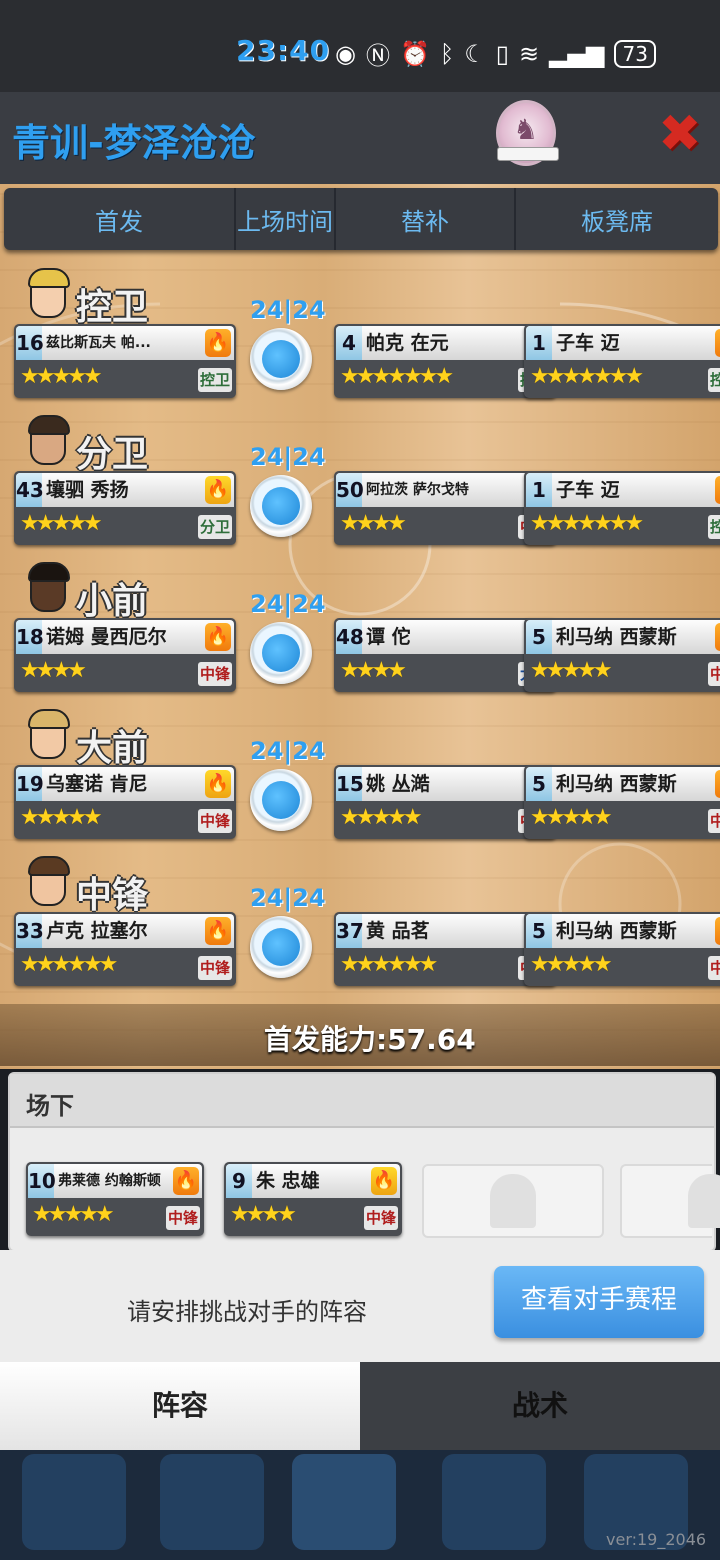 The width and height of the screenshot is (720, 1560). Describe the element at coordinates (445, 655) in the screenshot. I see `player-card-sub1: 48 谭 佗 🔥 ★★★★ 大前` at that location.